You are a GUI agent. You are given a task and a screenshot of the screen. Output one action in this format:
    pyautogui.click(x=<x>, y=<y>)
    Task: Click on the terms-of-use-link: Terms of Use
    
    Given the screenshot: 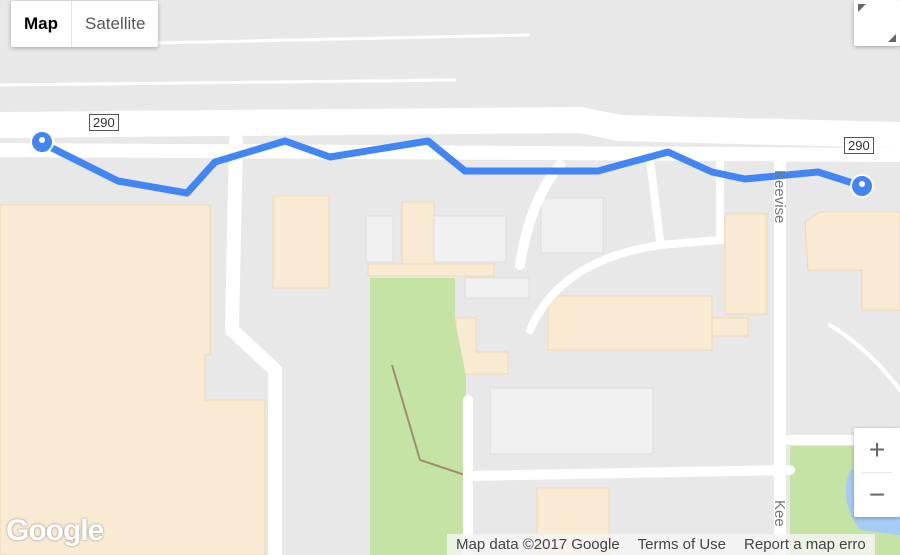 What is the action you would take?
    pyautogui.click(x=682, y=544)
    